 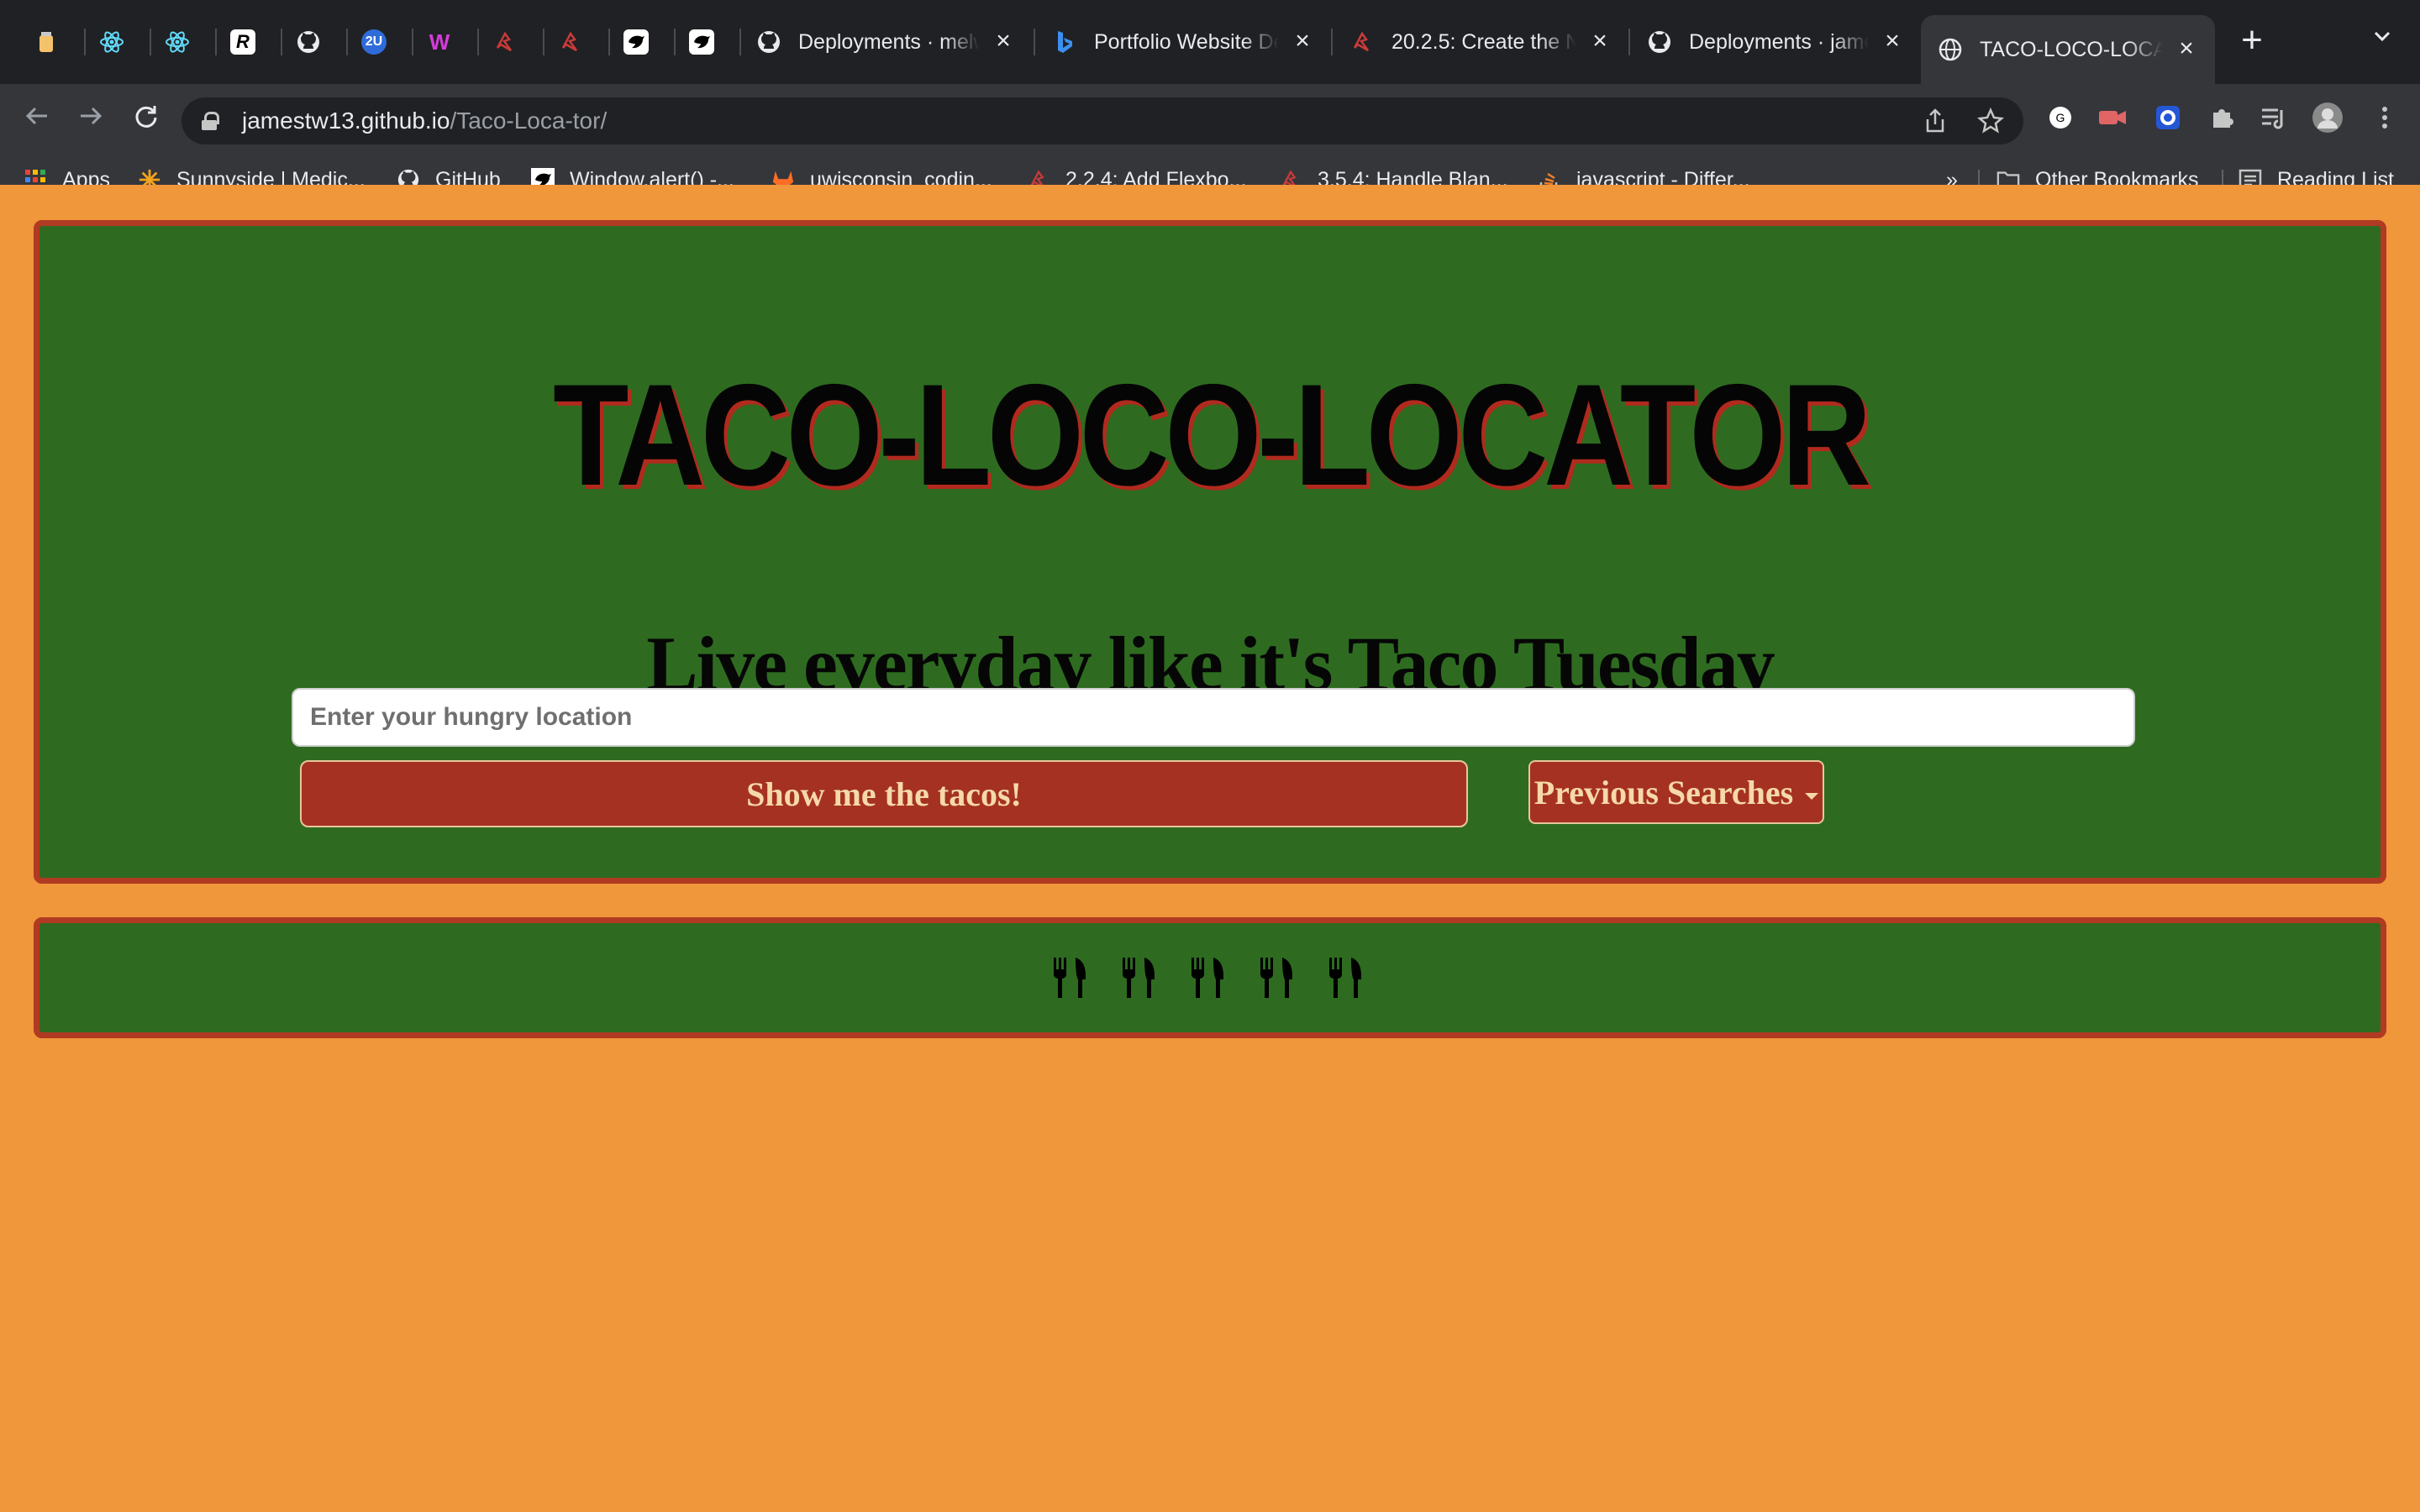 I want to click on tab-title: Deployments · jame, so click(x=1779, y=41).